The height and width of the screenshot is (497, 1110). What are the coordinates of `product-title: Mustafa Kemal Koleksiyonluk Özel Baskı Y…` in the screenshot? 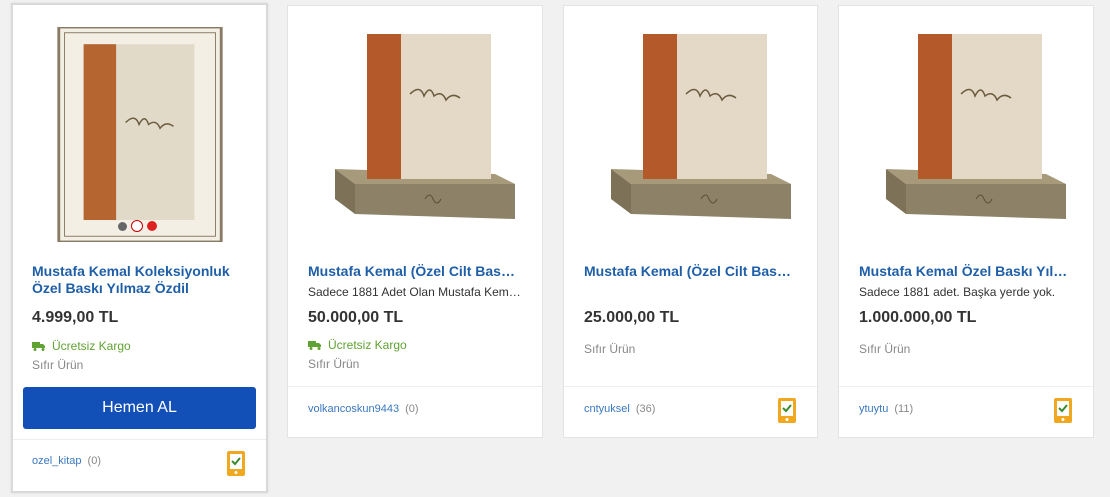 It's located at (142, 280).